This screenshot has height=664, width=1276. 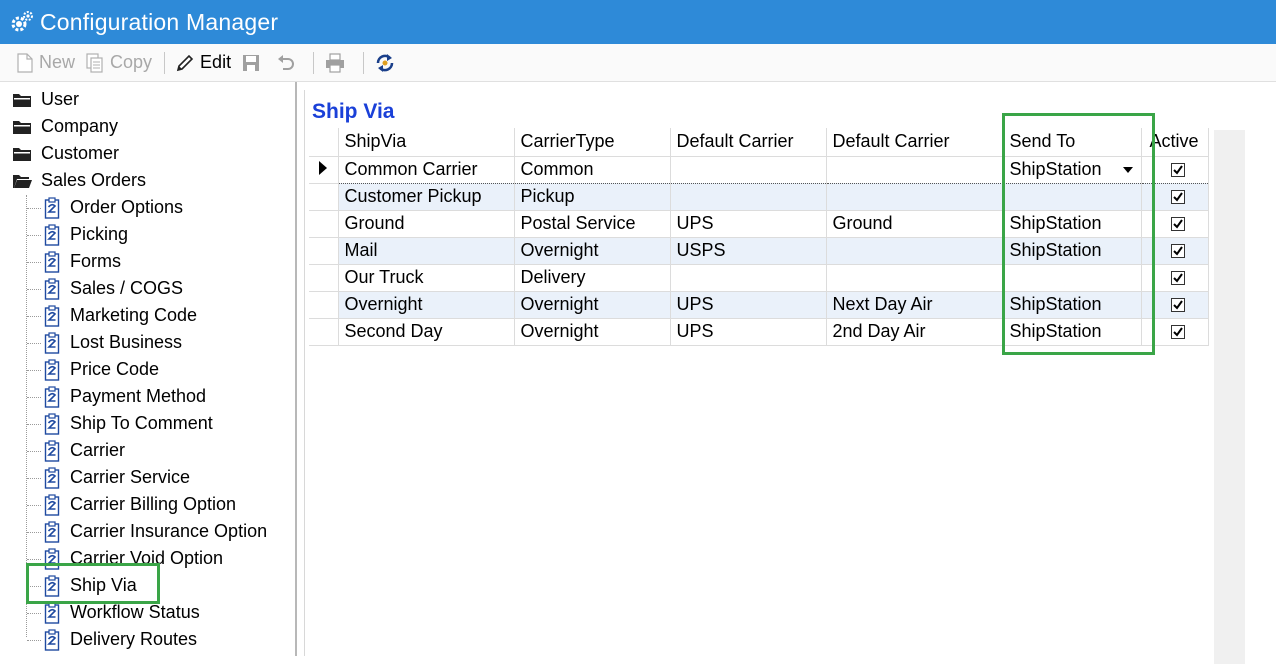 What do you see at coordinates (592, 278) in the screenshot?
I see `cell-carrier-type: Delivery` at bounding box center [592, 278].